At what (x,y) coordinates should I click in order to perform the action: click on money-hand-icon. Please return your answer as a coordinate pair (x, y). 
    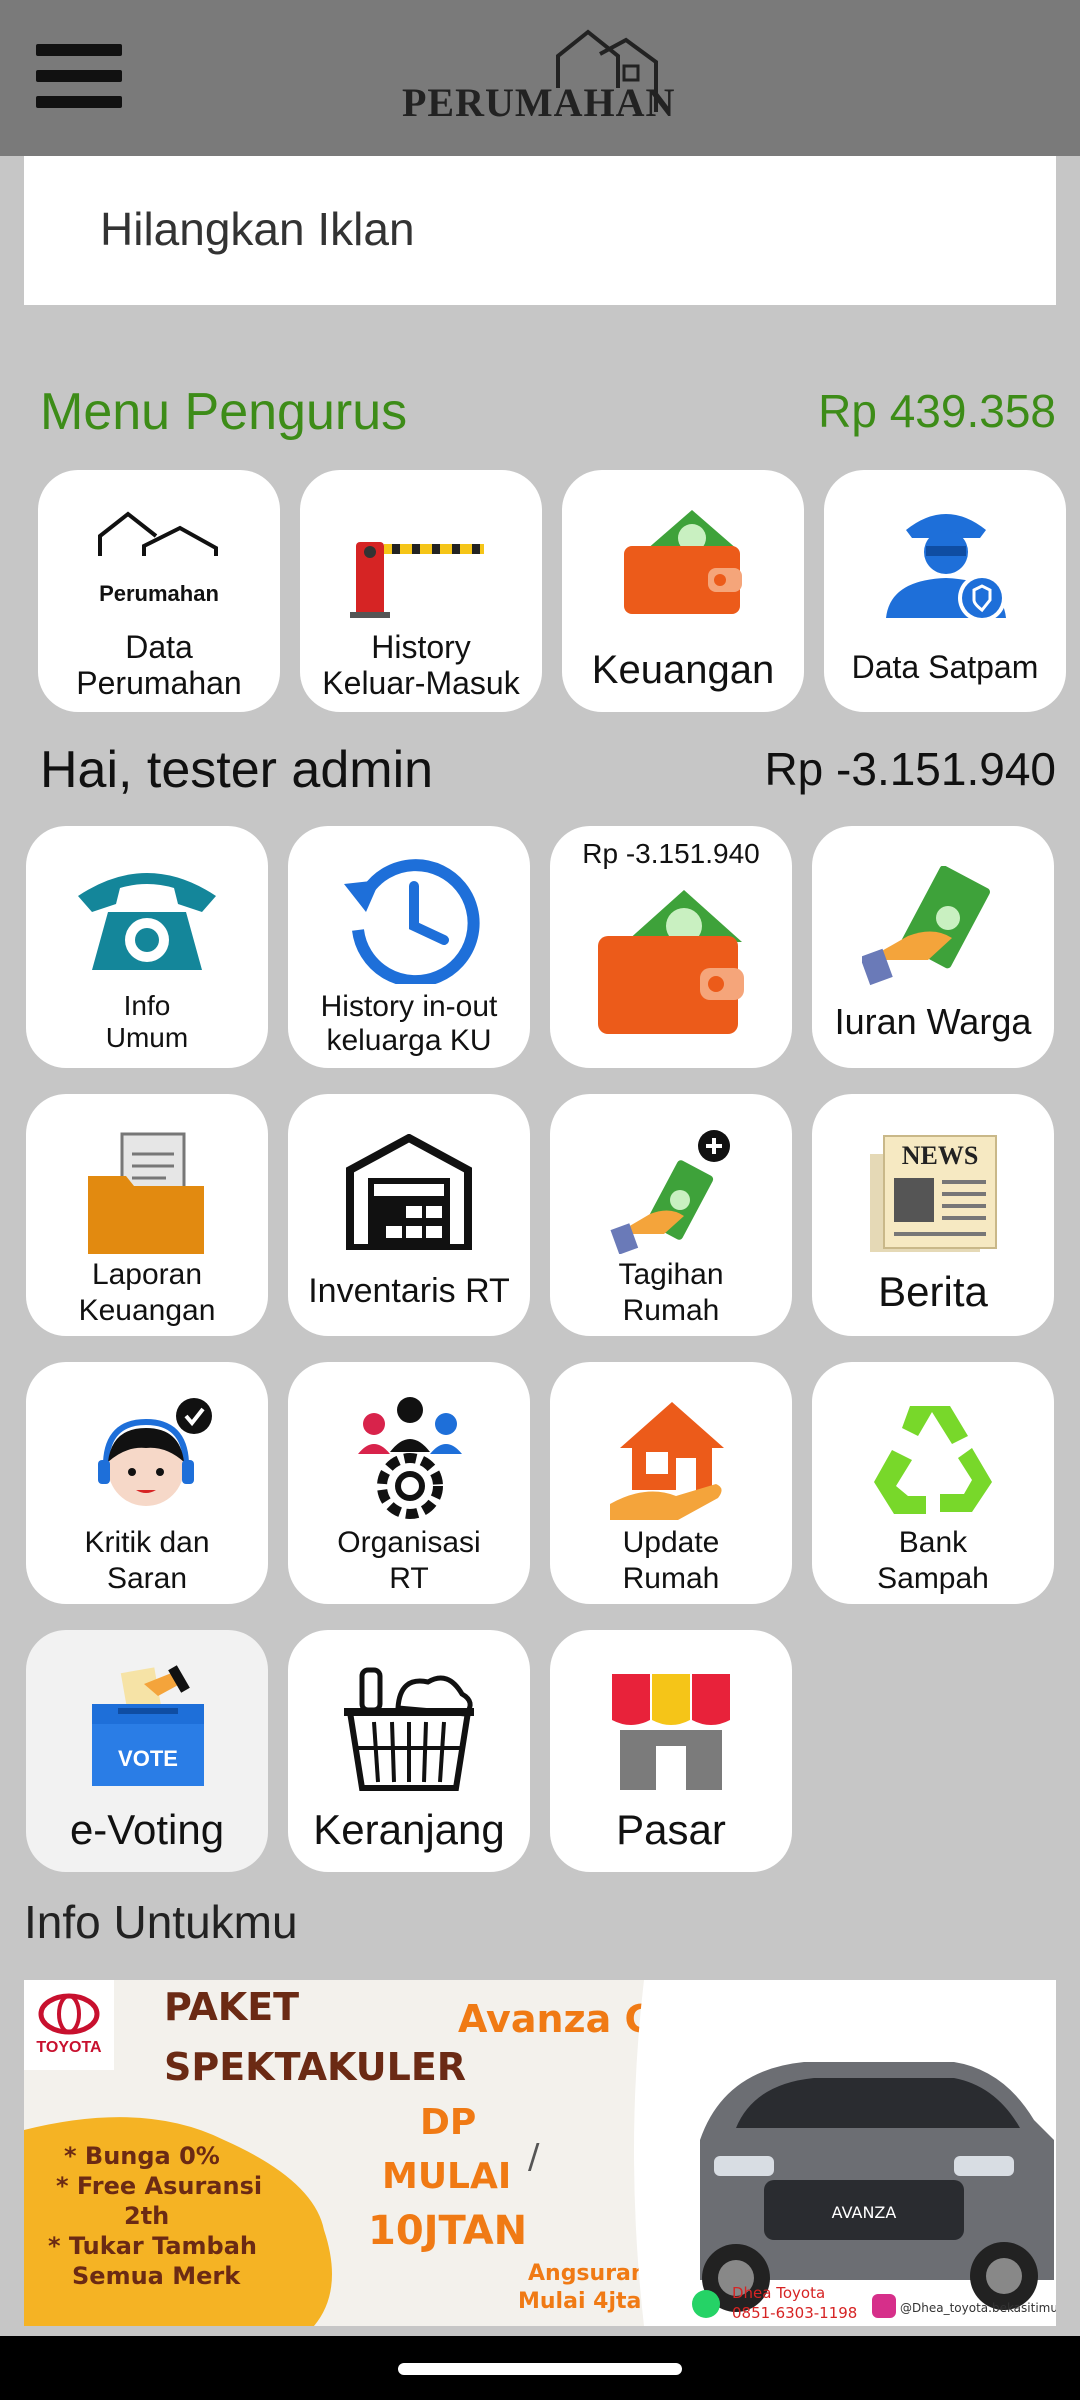
    Looking at the image, I should click on (926, 926).